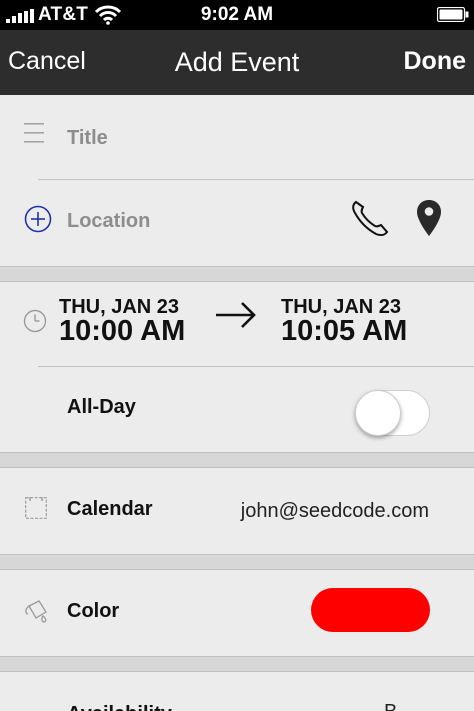 Image resolution: width=474 pixels, height=711 pixels. Describe the element at coordinates (34, 133) in the screenshot. I see `title-lines-icon` at that location.